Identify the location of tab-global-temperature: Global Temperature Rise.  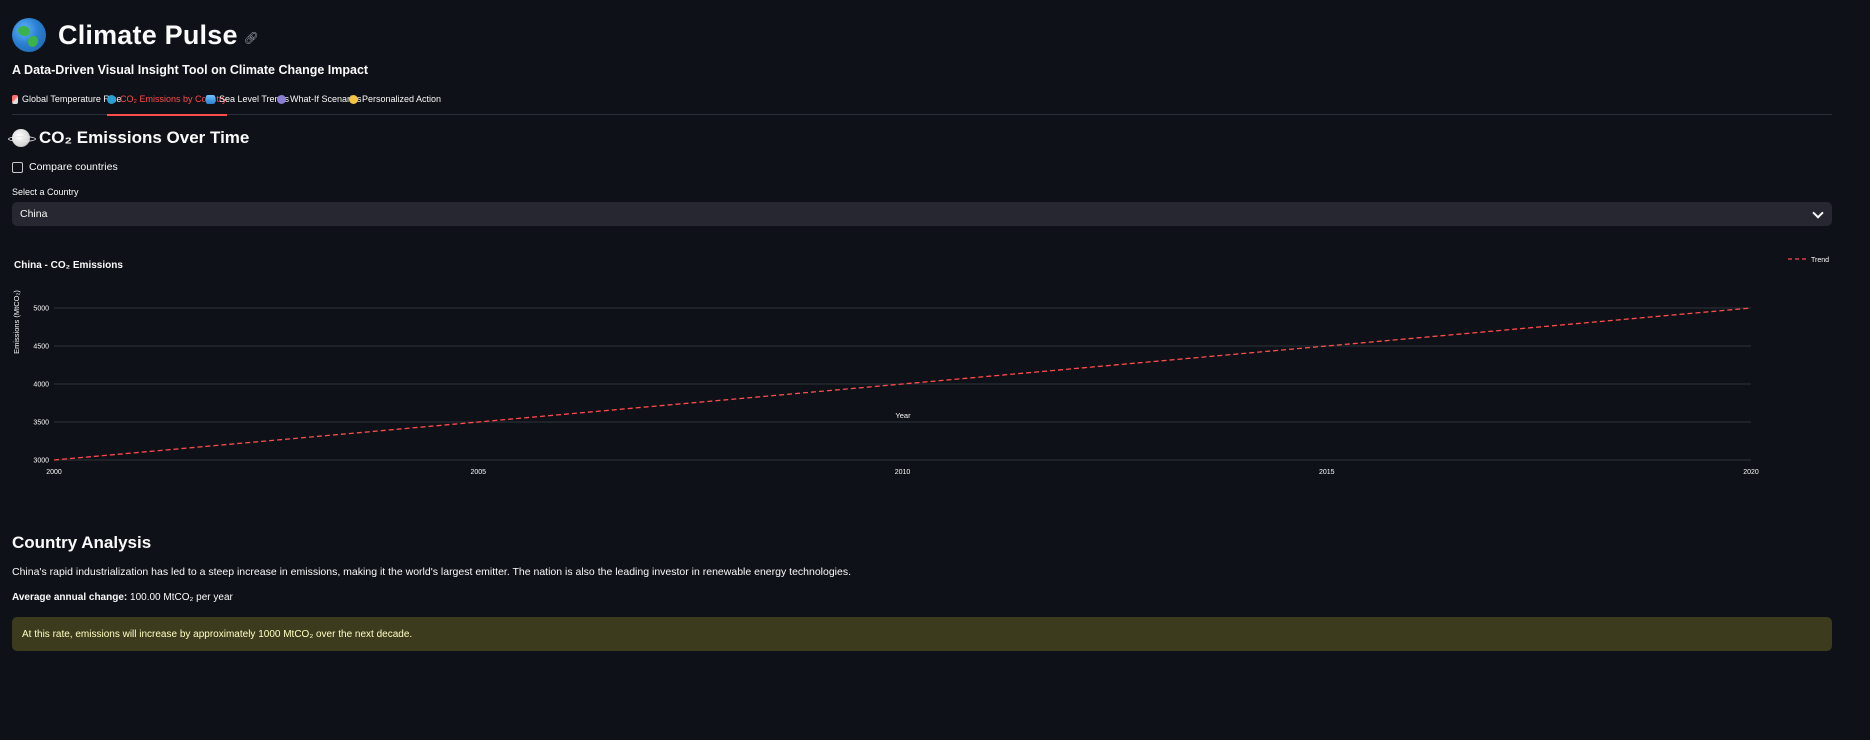
(66, 99).